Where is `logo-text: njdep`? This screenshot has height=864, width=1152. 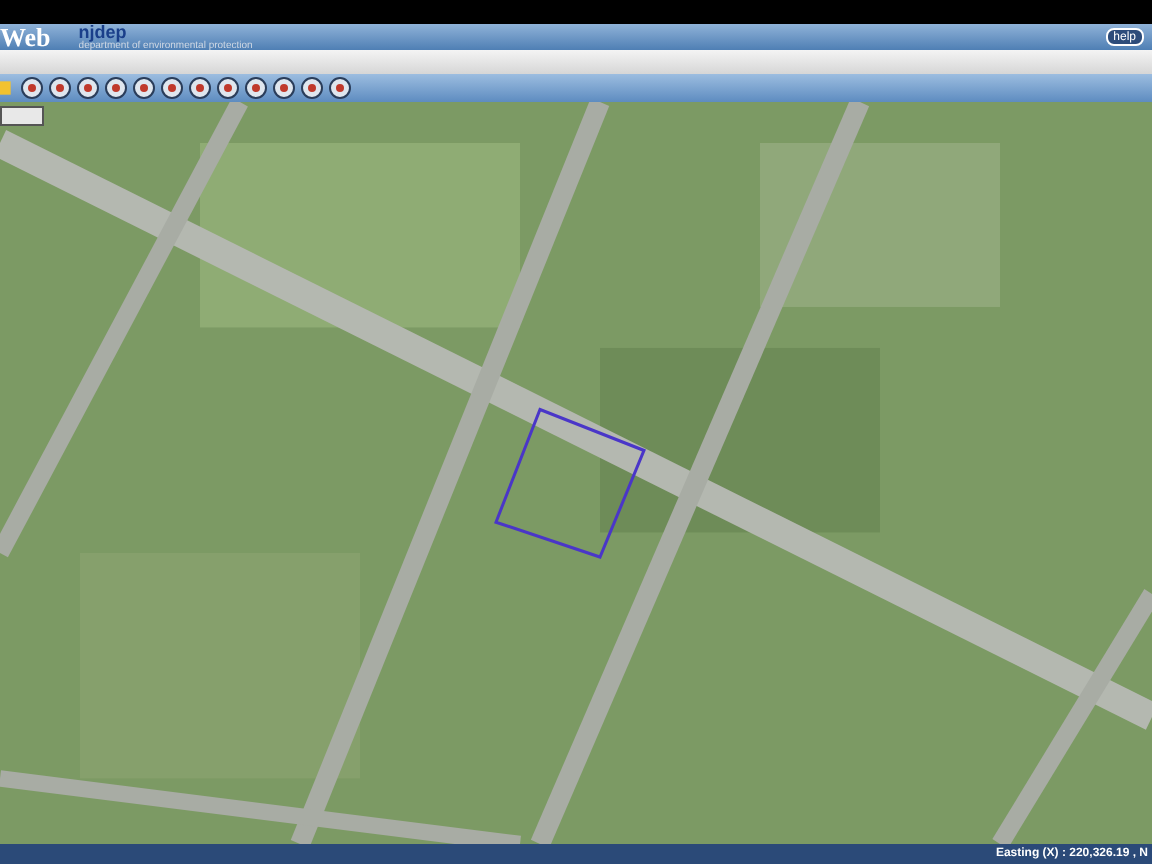
logo-text: njdep is located at coordinates (102, 32).